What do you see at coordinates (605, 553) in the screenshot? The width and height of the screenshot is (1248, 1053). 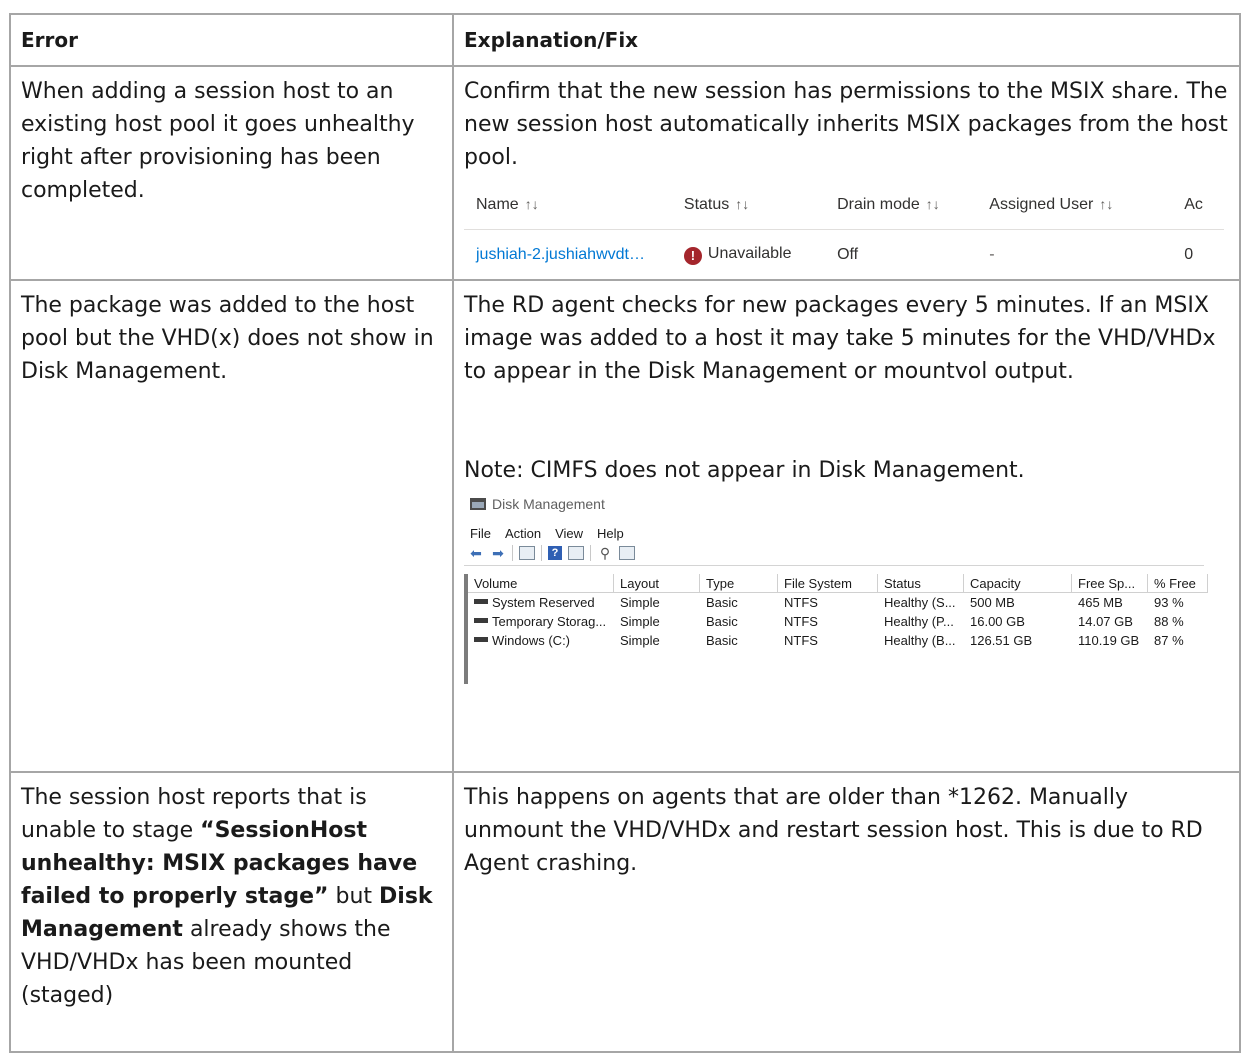 I see `connect-icon: ⚲` at bounding box center [605, 553].